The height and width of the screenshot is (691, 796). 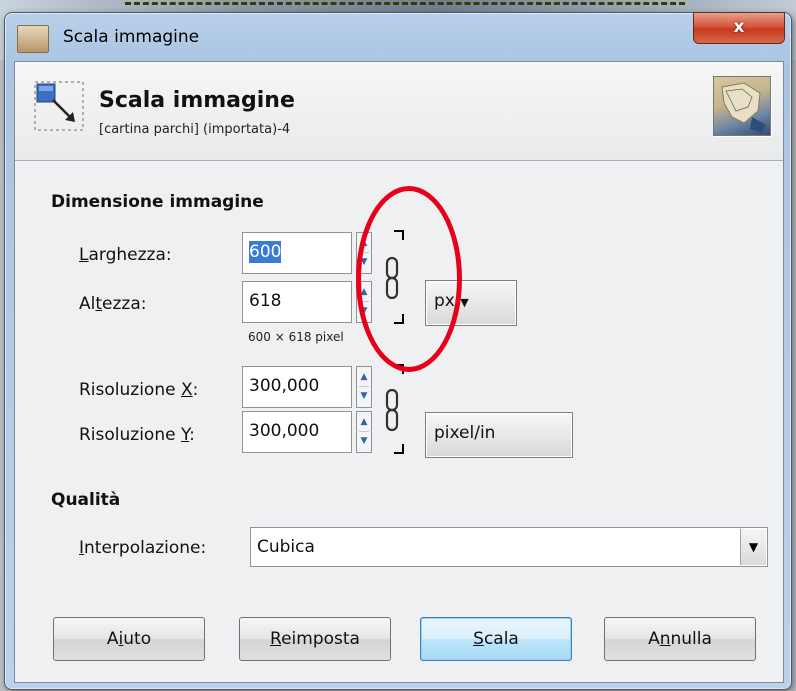 I want to click on close-button: x, so click(x=739, y=28).